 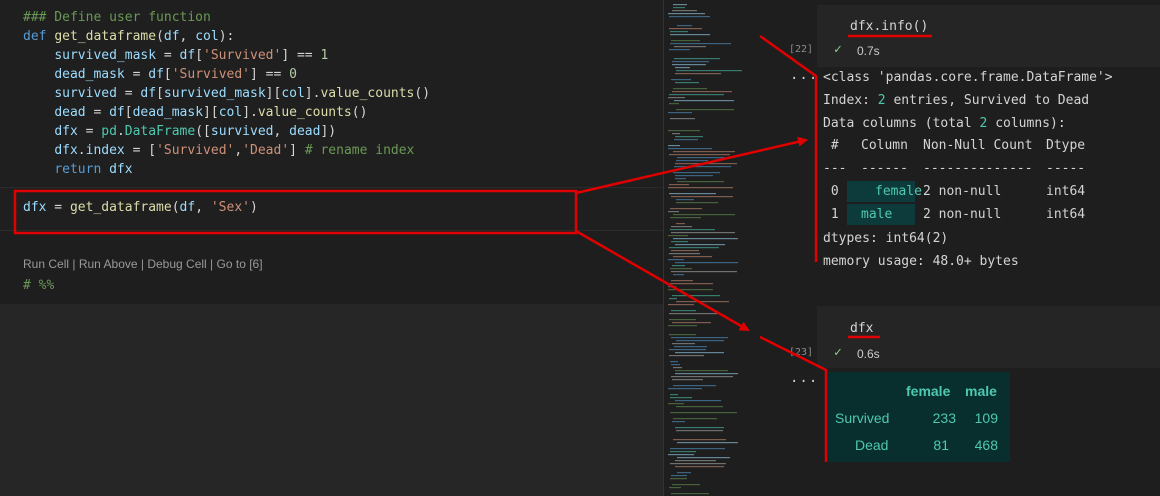 What do you see at coordinates (962, 191) in the screenshot?
I see `info-row-nn: 2 non-null` at bounding box center [962, 191].